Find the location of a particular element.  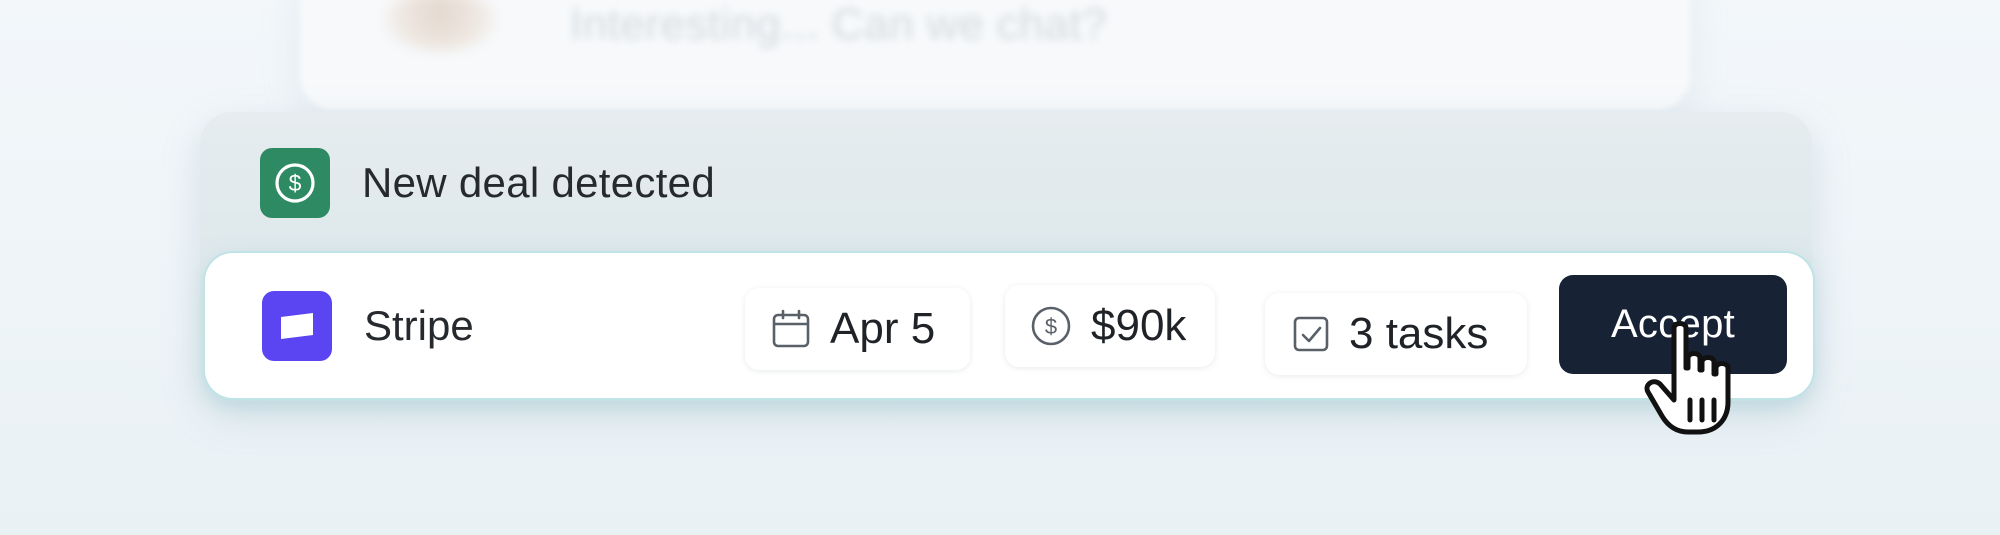

amount-chip: $ $90k is located at coordinates (1110, 326).